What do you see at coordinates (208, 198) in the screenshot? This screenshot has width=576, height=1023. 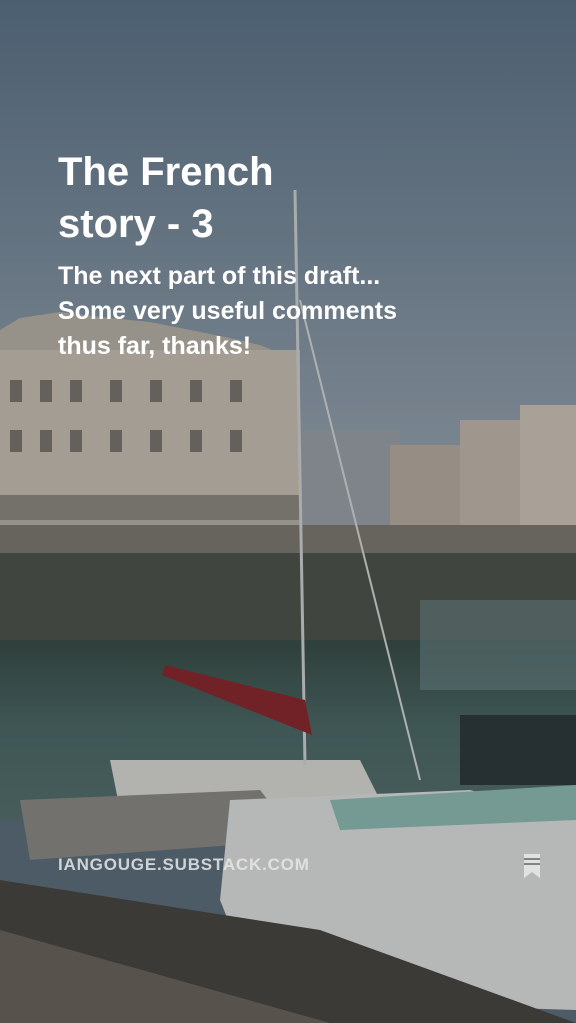 I see `post-title: The French story - 3` at bounding box center [208, 198].